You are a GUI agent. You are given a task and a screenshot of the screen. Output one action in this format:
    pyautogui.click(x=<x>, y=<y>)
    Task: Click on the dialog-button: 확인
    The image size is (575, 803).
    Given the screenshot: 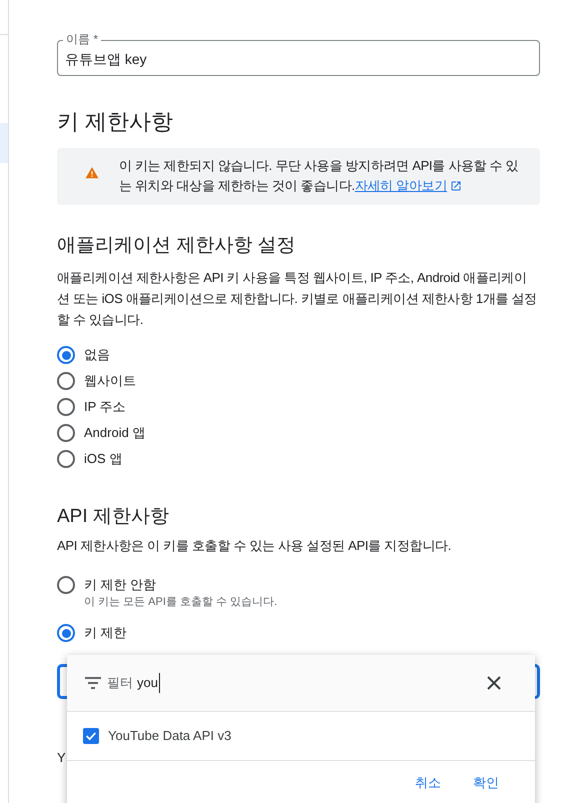 What is the action you would take?
    pyautogui.click(x=486, y=782)
    